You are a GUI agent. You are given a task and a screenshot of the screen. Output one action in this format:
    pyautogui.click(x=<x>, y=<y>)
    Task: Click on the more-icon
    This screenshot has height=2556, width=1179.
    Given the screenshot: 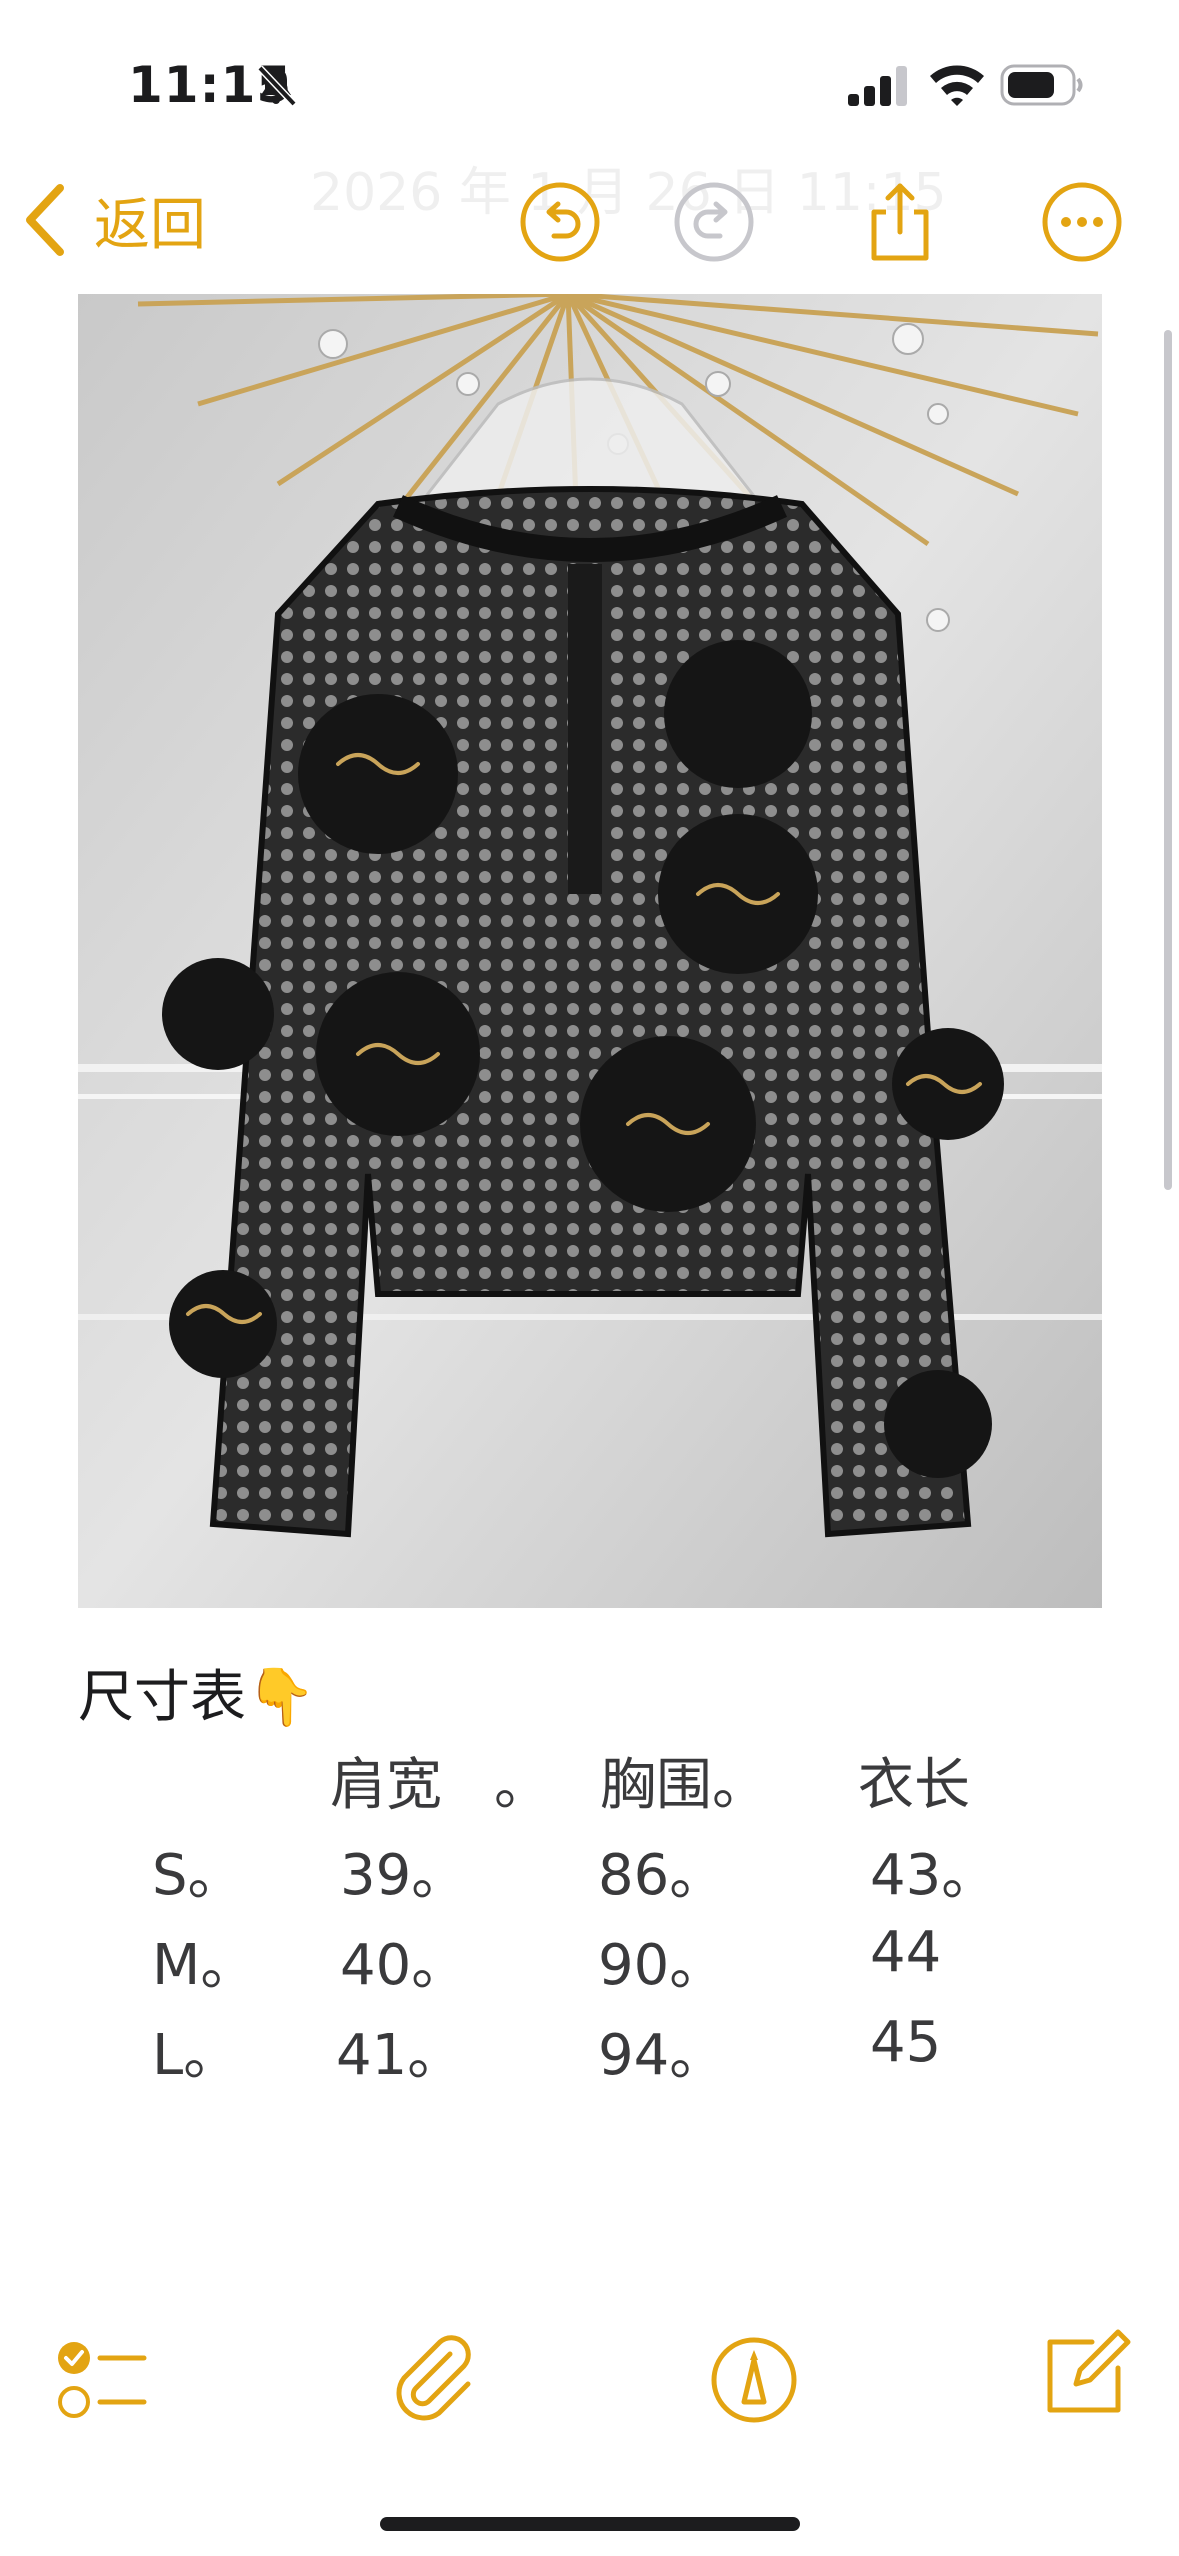 What is the action you would take?
    pyautogui.click(x=1082, y=222)
    